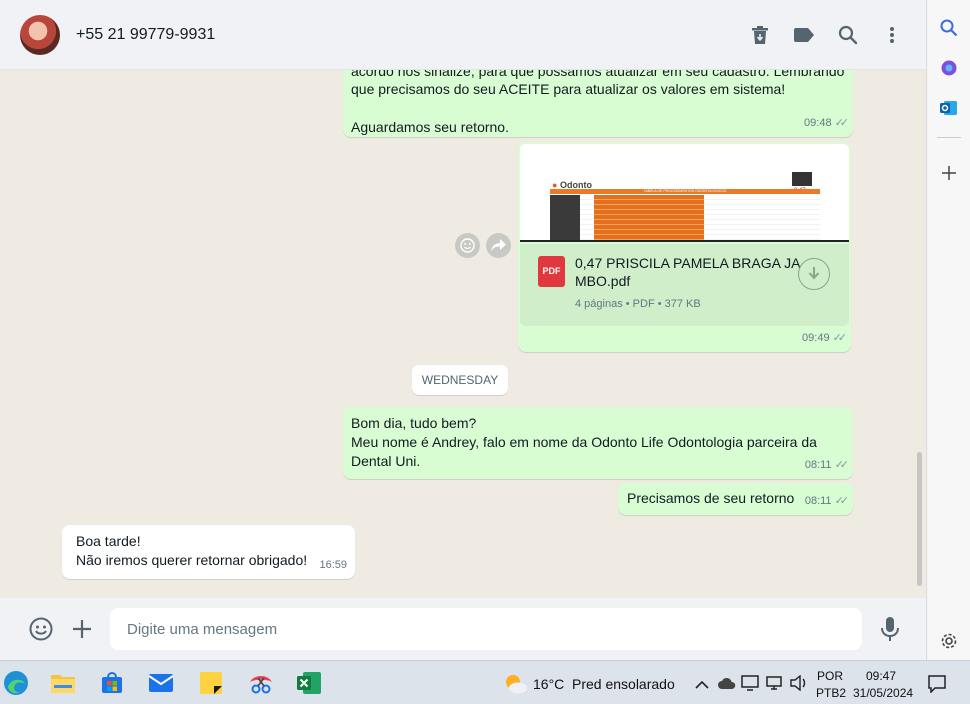 The width and height of the screenshot is (970, 704). I want to click on weather-sun-icon, so click(515, 683).